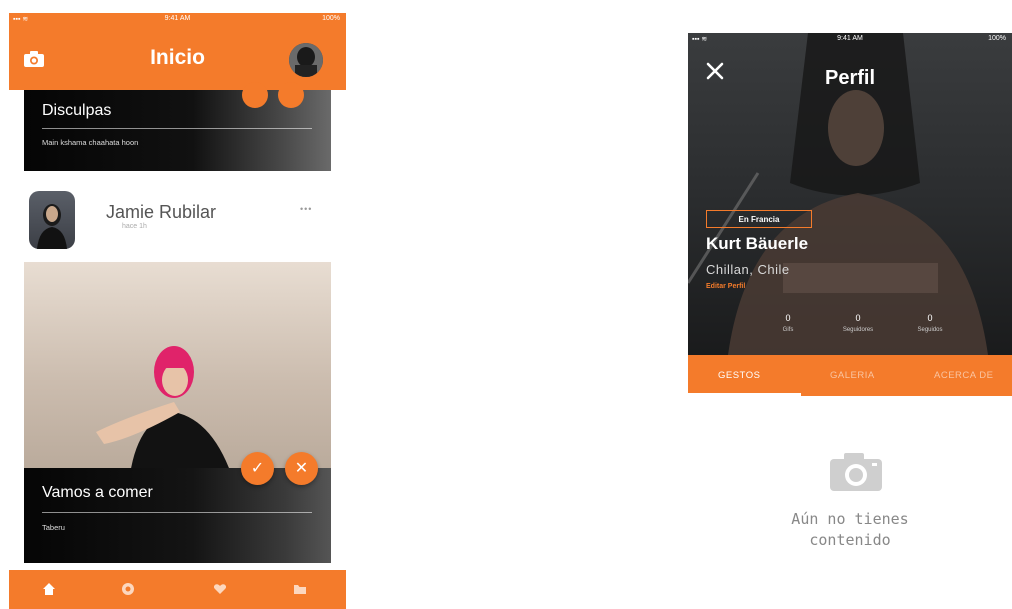 The image size is (1012, 609). What do you see at coordinates (748, 269) in the screenshot?
I see `profile-location: Chillan, Chile` at bounding box center [748, 269].